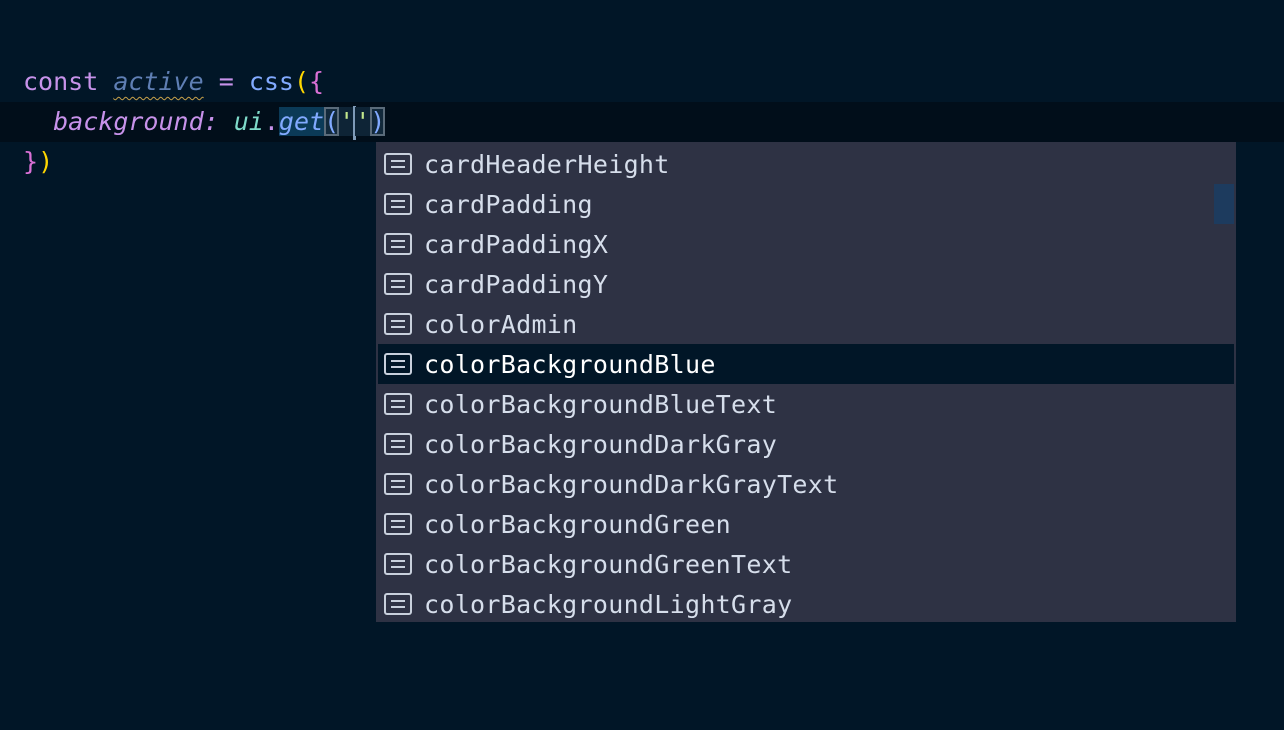 The width and height of the screenshot is (1284, 730). Describe the element at coordinates (248, 121) in the screenshot. I see `object-ui: ui` at that location.